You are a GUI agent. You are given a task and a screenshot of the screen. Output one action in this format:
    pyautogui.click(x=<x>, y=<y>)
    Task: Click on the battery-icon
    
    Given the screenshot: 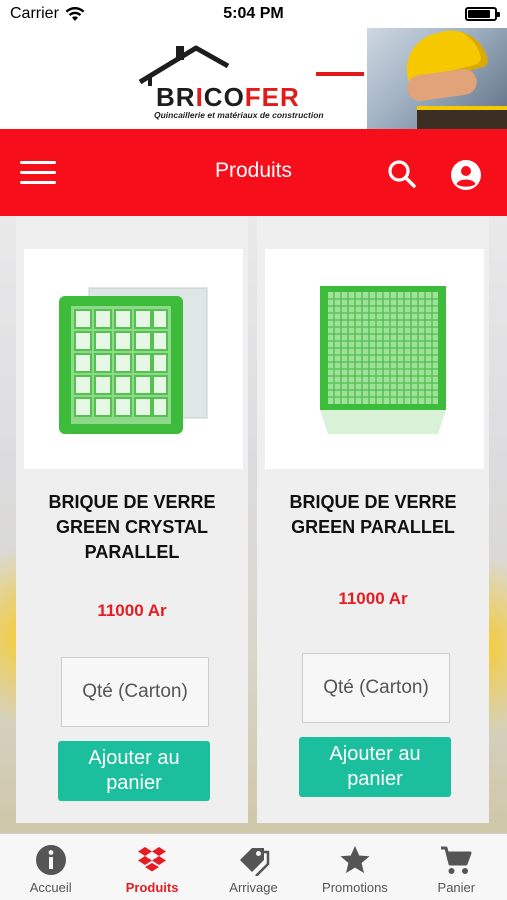 What is the action you would take?
    pyautogui.click(x=482, y=14)
    